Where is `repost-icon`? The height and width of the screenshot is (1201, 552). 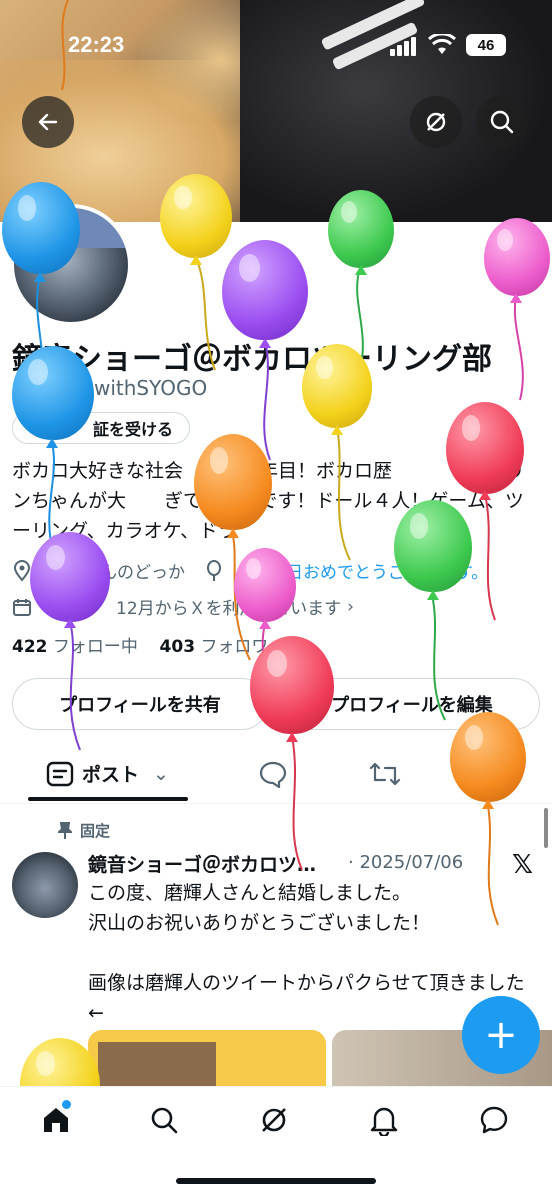
repost-icon is located at coordinates (385, 774).